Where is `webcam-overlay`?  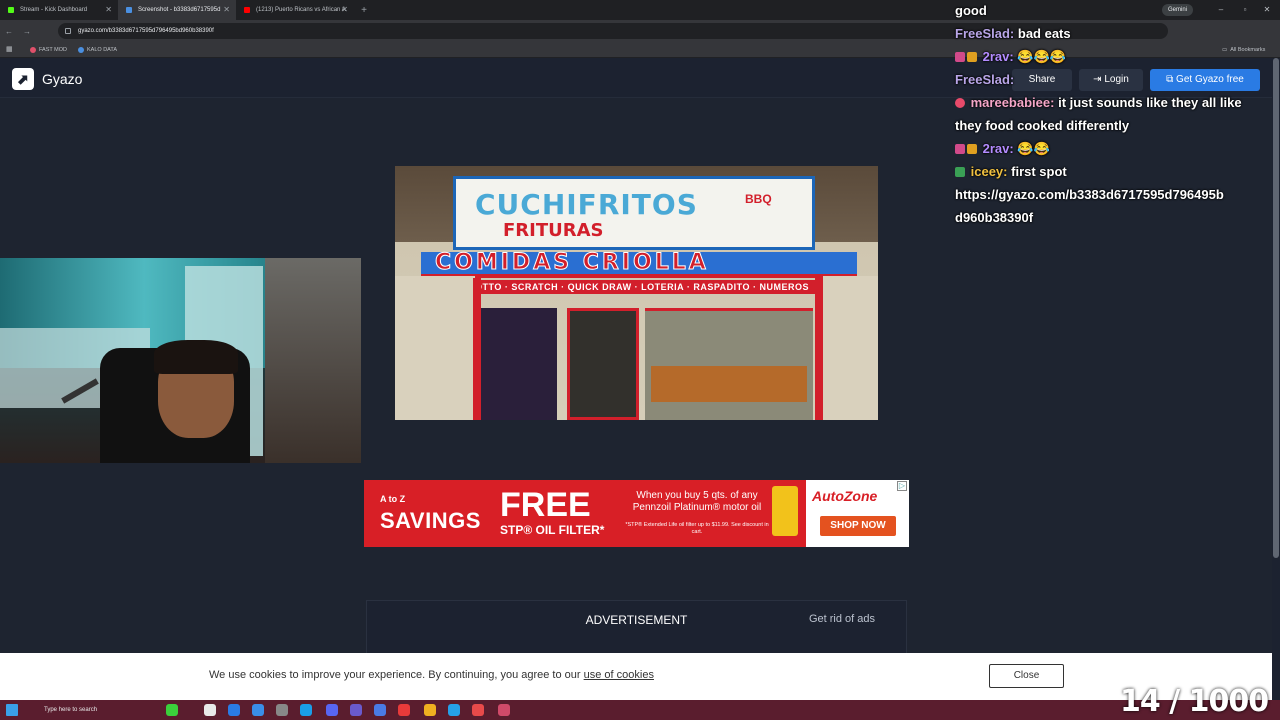 webcam-overlay is located at coordinates (180, 360).